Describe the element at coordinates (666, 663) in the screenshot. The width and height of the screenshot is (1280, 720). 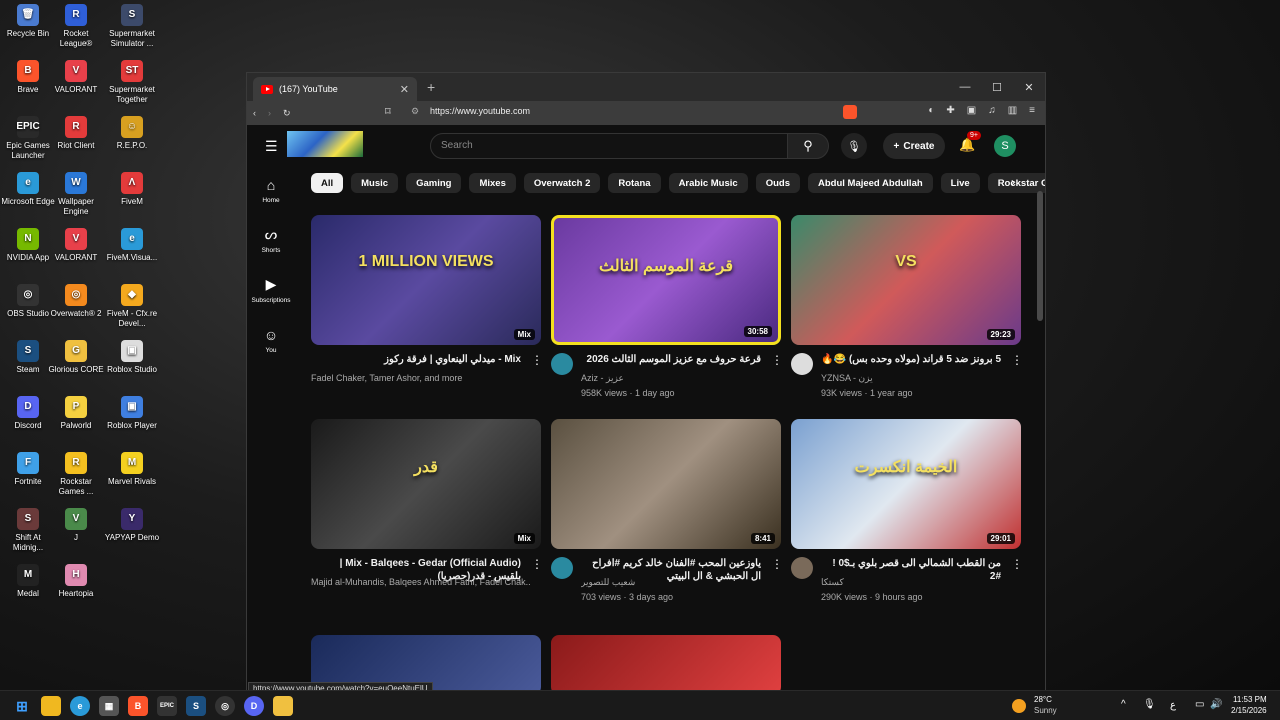
I see `video-thumbnail` at that location.